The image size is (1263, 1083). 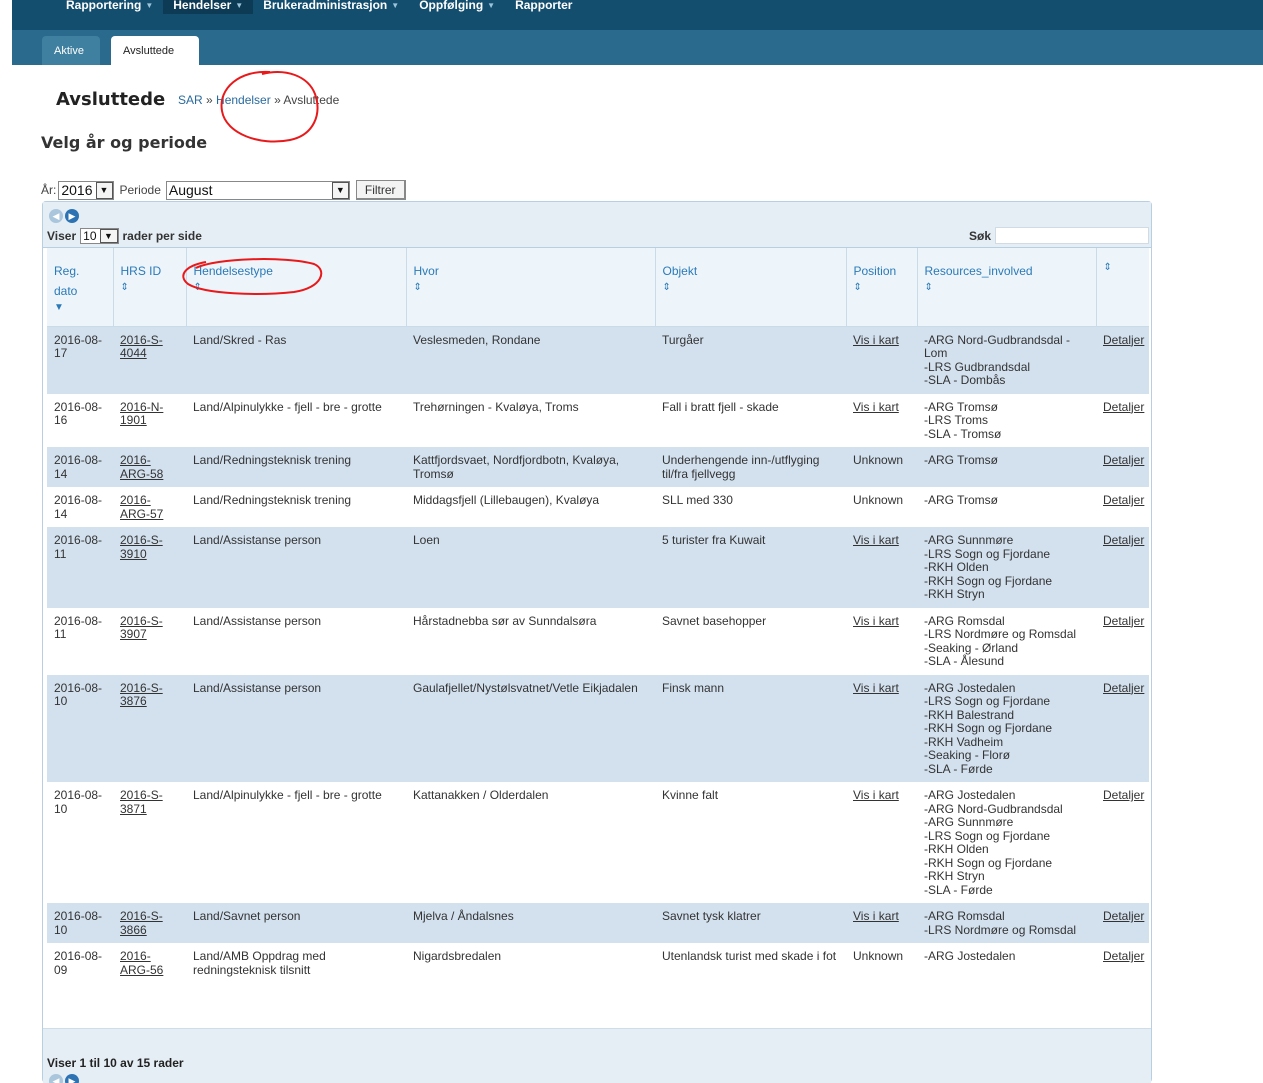 I want to click on table-cell: 2016-S-3871, so click(x=149, y=842).